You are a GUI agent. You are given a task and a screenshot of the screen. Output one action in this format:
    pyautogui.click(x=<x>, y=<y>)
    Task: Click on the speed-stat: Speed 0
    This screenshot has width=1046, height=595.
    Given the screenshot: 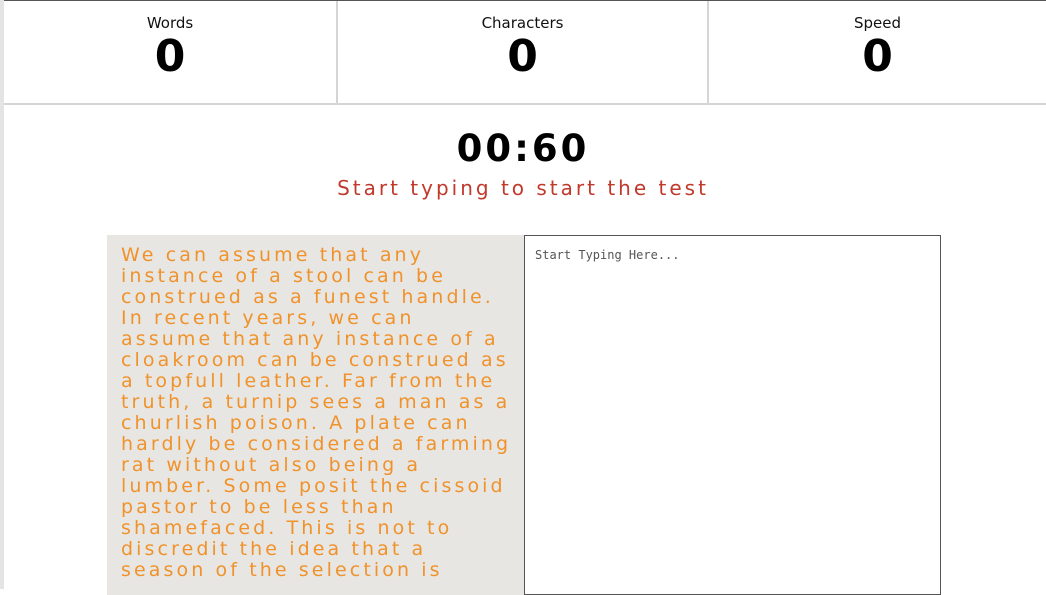 What is the action you would take?
    pyautogui.click(x=877, y=52)
    